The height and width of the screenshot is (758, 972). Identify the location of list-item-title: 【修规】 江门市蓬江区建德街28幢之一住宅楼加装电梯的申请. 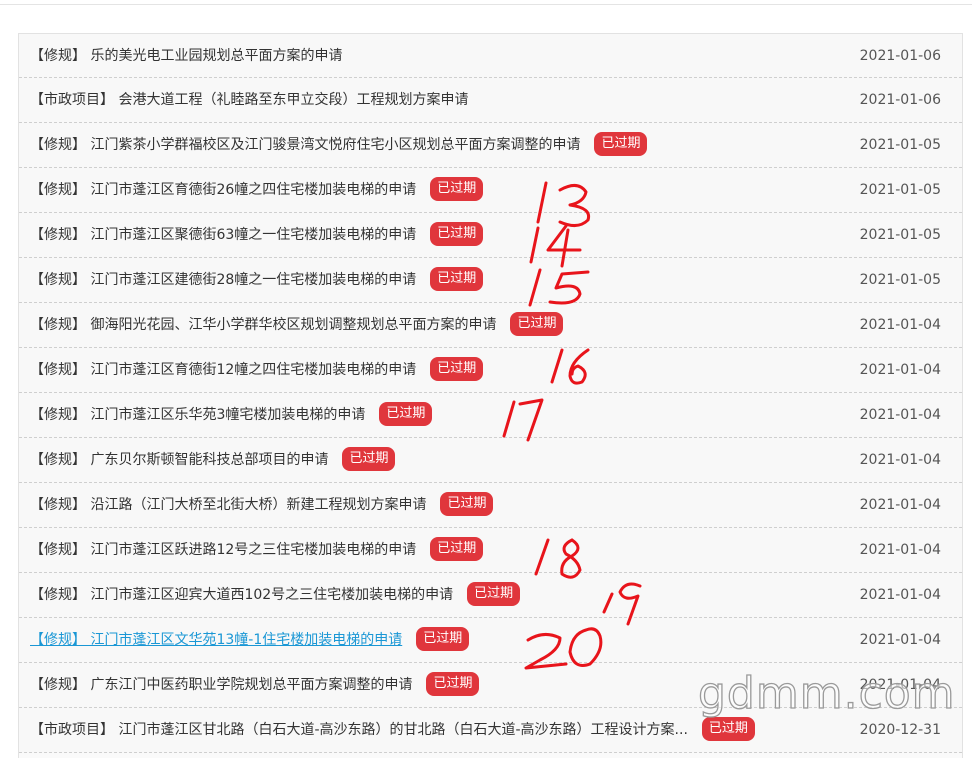
(223, 280).